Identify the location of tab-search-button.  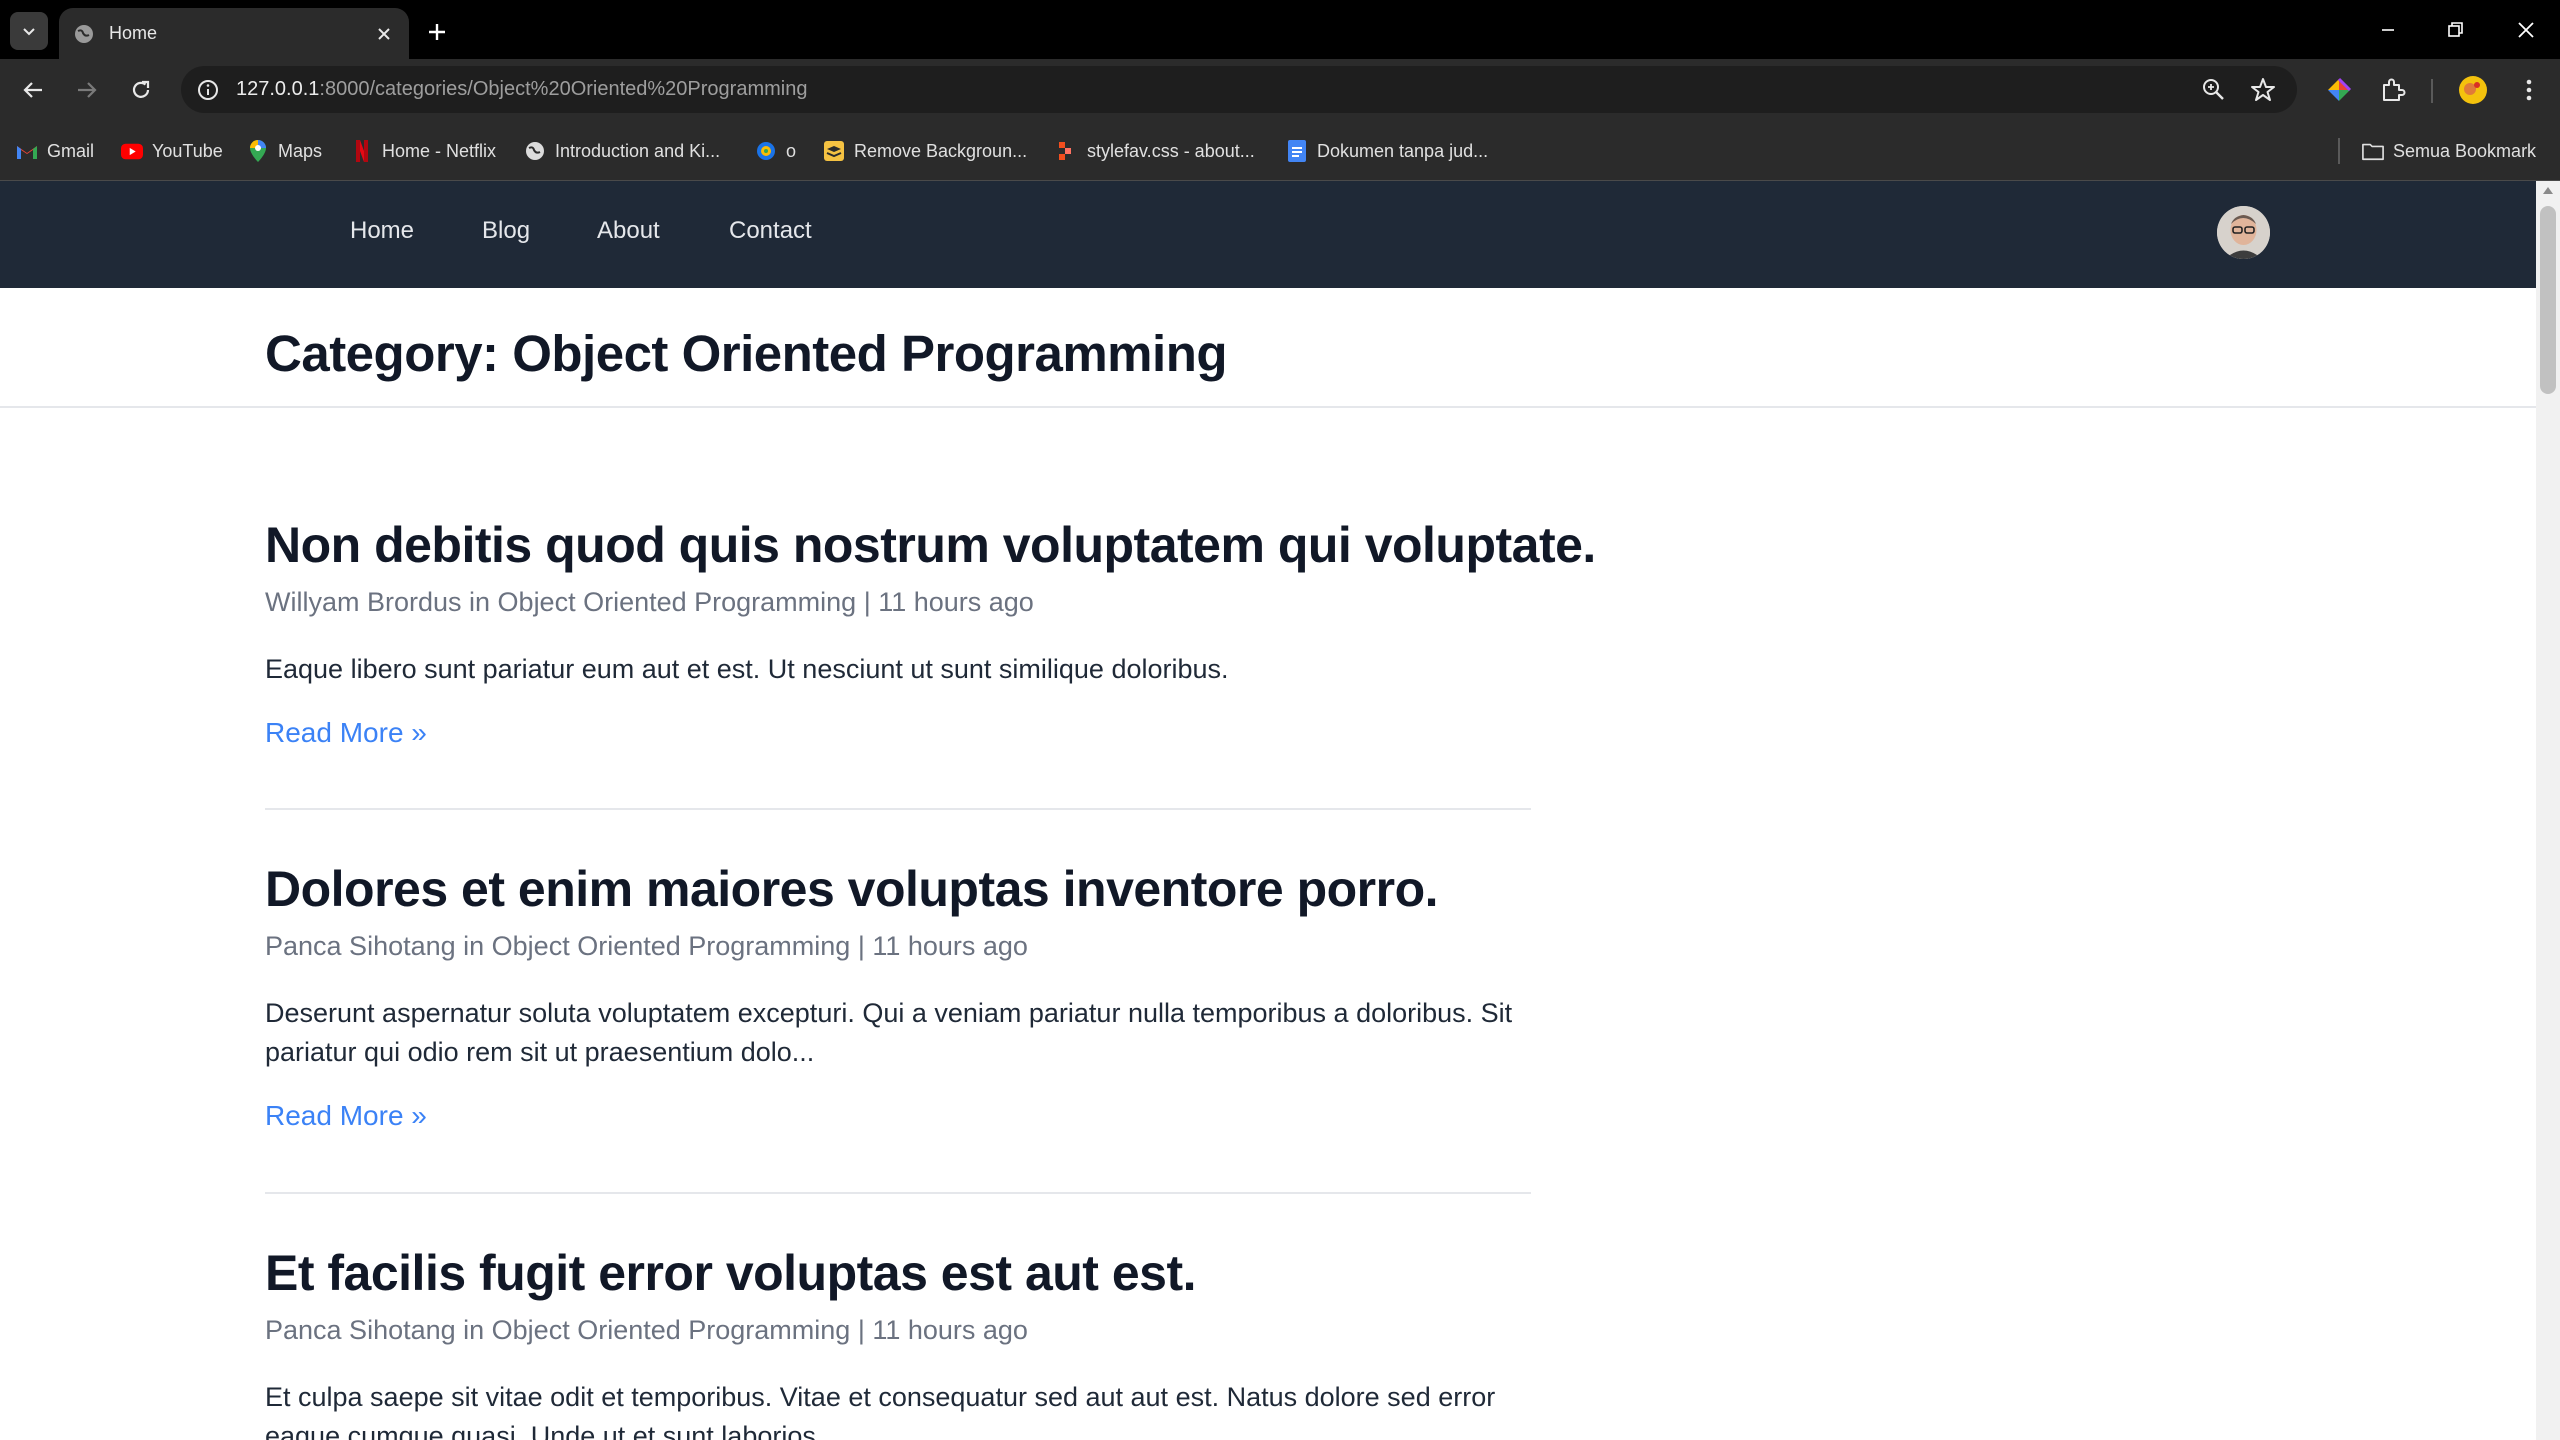
(29, 31).